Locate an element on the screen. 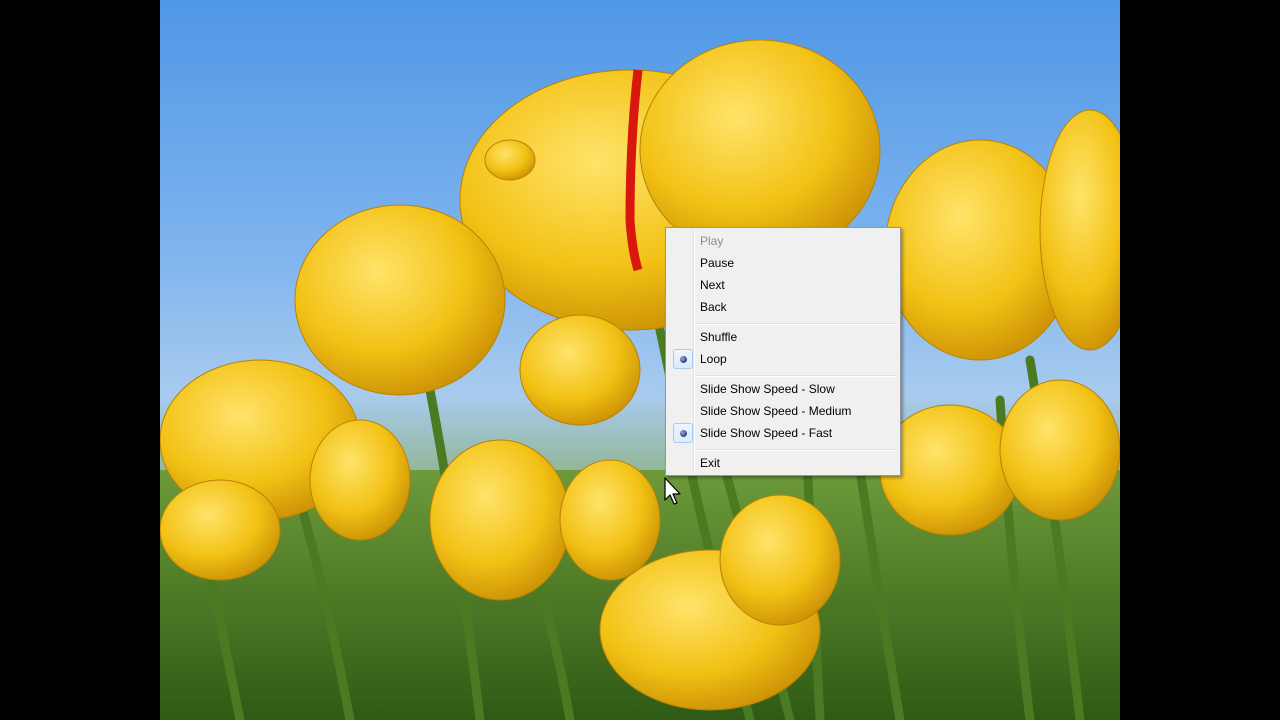  menu-item-label: Shuffle is located at coordinates (719, 337).